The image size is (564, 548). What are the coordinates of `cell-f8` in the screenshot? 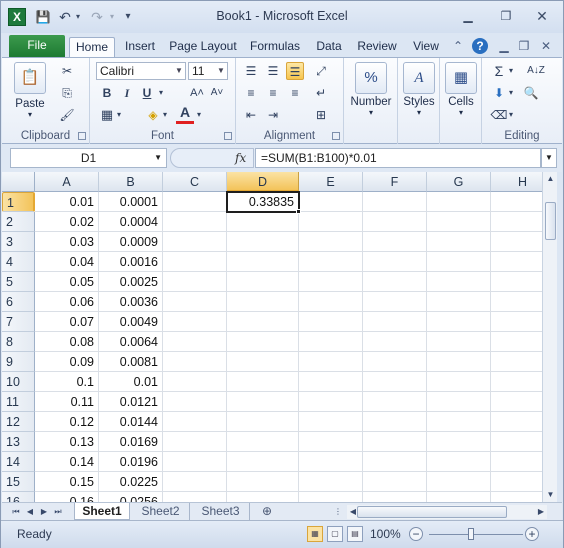 It's located at (395, 342).